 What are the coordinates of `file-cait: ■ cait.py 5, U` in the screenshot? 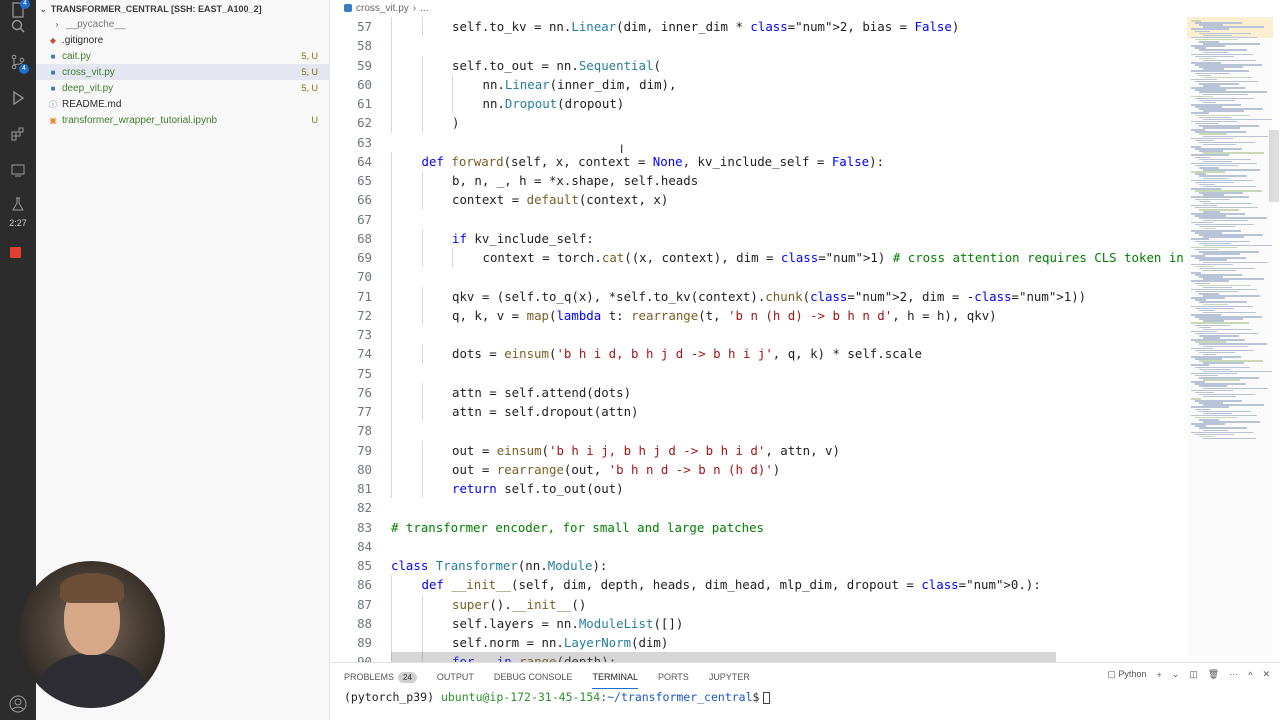 It's located at (183, 56).